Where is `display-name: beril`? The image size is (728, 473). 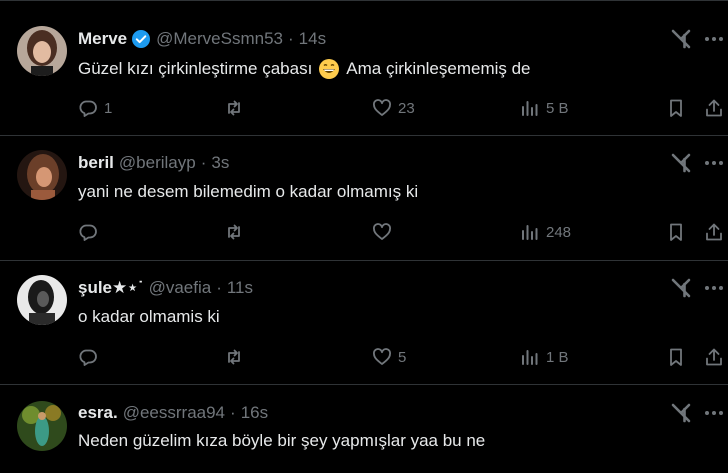
display-name: beril is located at coordinates (96, 163).